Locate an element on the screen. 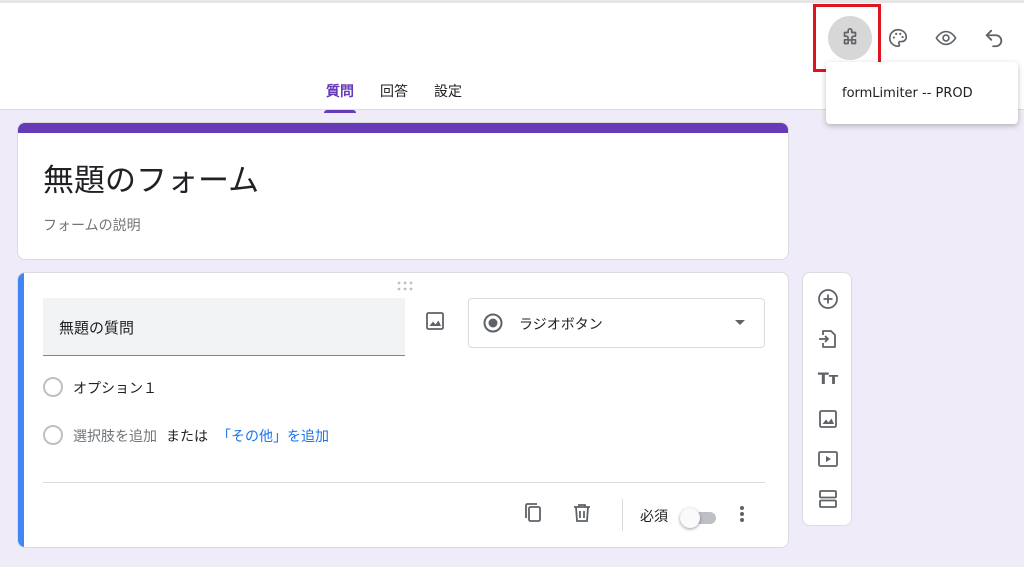 The image size is (1024, 567). more-options-button is located at coordinates (740, 514).